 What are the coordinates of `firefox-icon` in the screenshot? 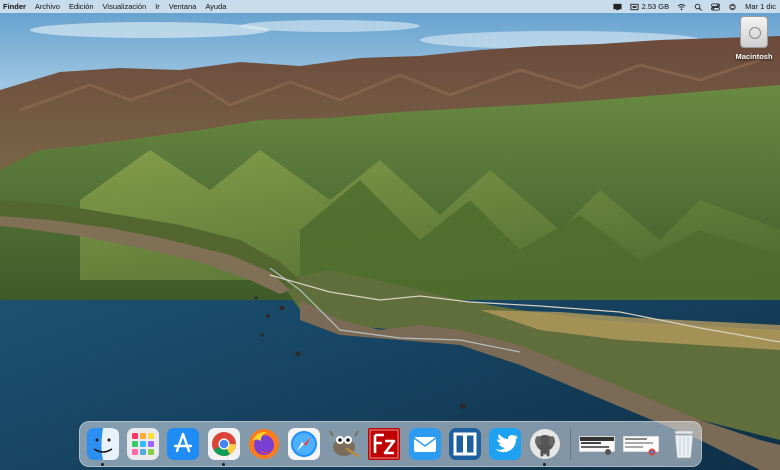 It's located at (263, 444).